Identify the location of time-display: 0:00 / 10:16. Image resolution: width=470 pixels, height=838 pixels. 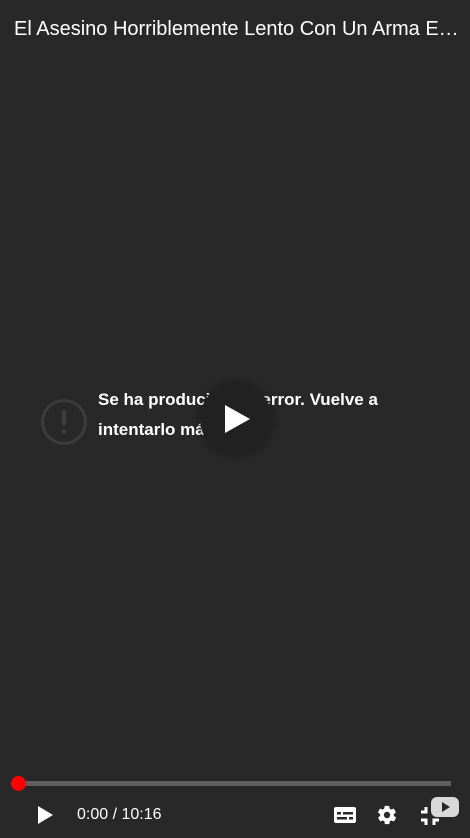
(119, 815).